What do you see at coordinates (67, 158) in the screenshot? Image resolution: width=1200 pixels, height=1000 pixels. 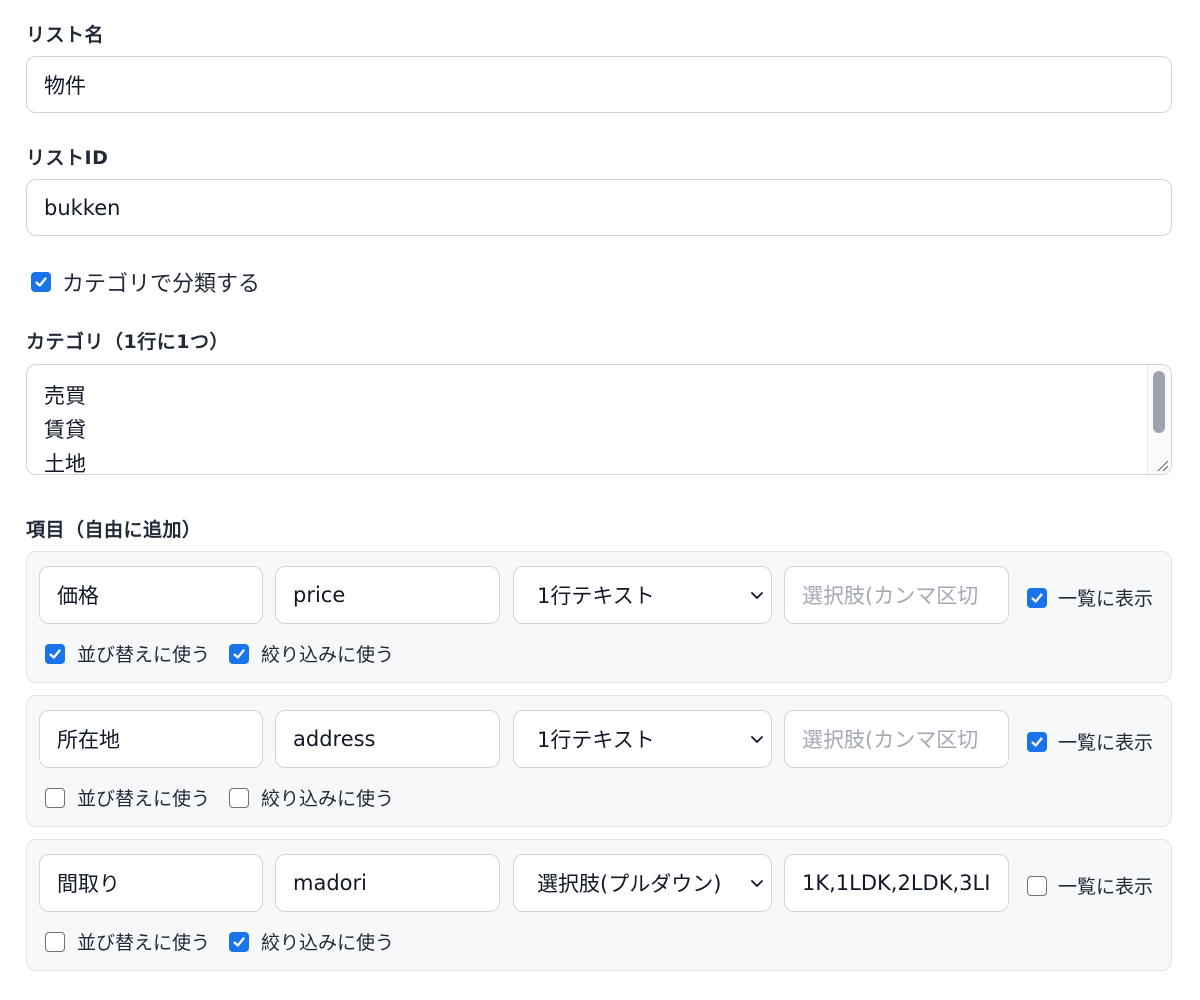 I see `list-id-label: リストID` at bounding box center [67, 158].